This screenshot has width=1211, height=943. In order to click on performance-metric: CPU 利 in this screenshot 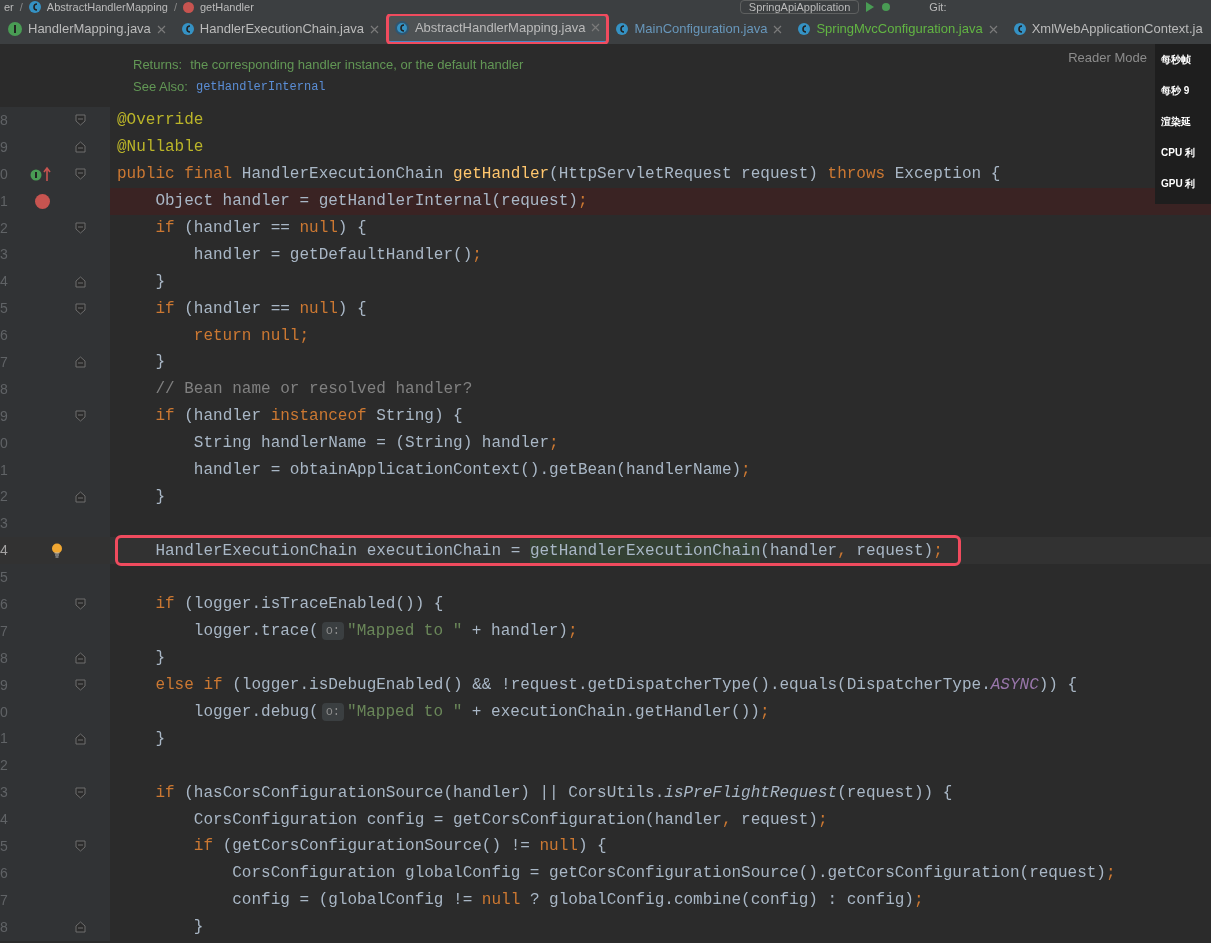, I will do `click(1178, 153)`.